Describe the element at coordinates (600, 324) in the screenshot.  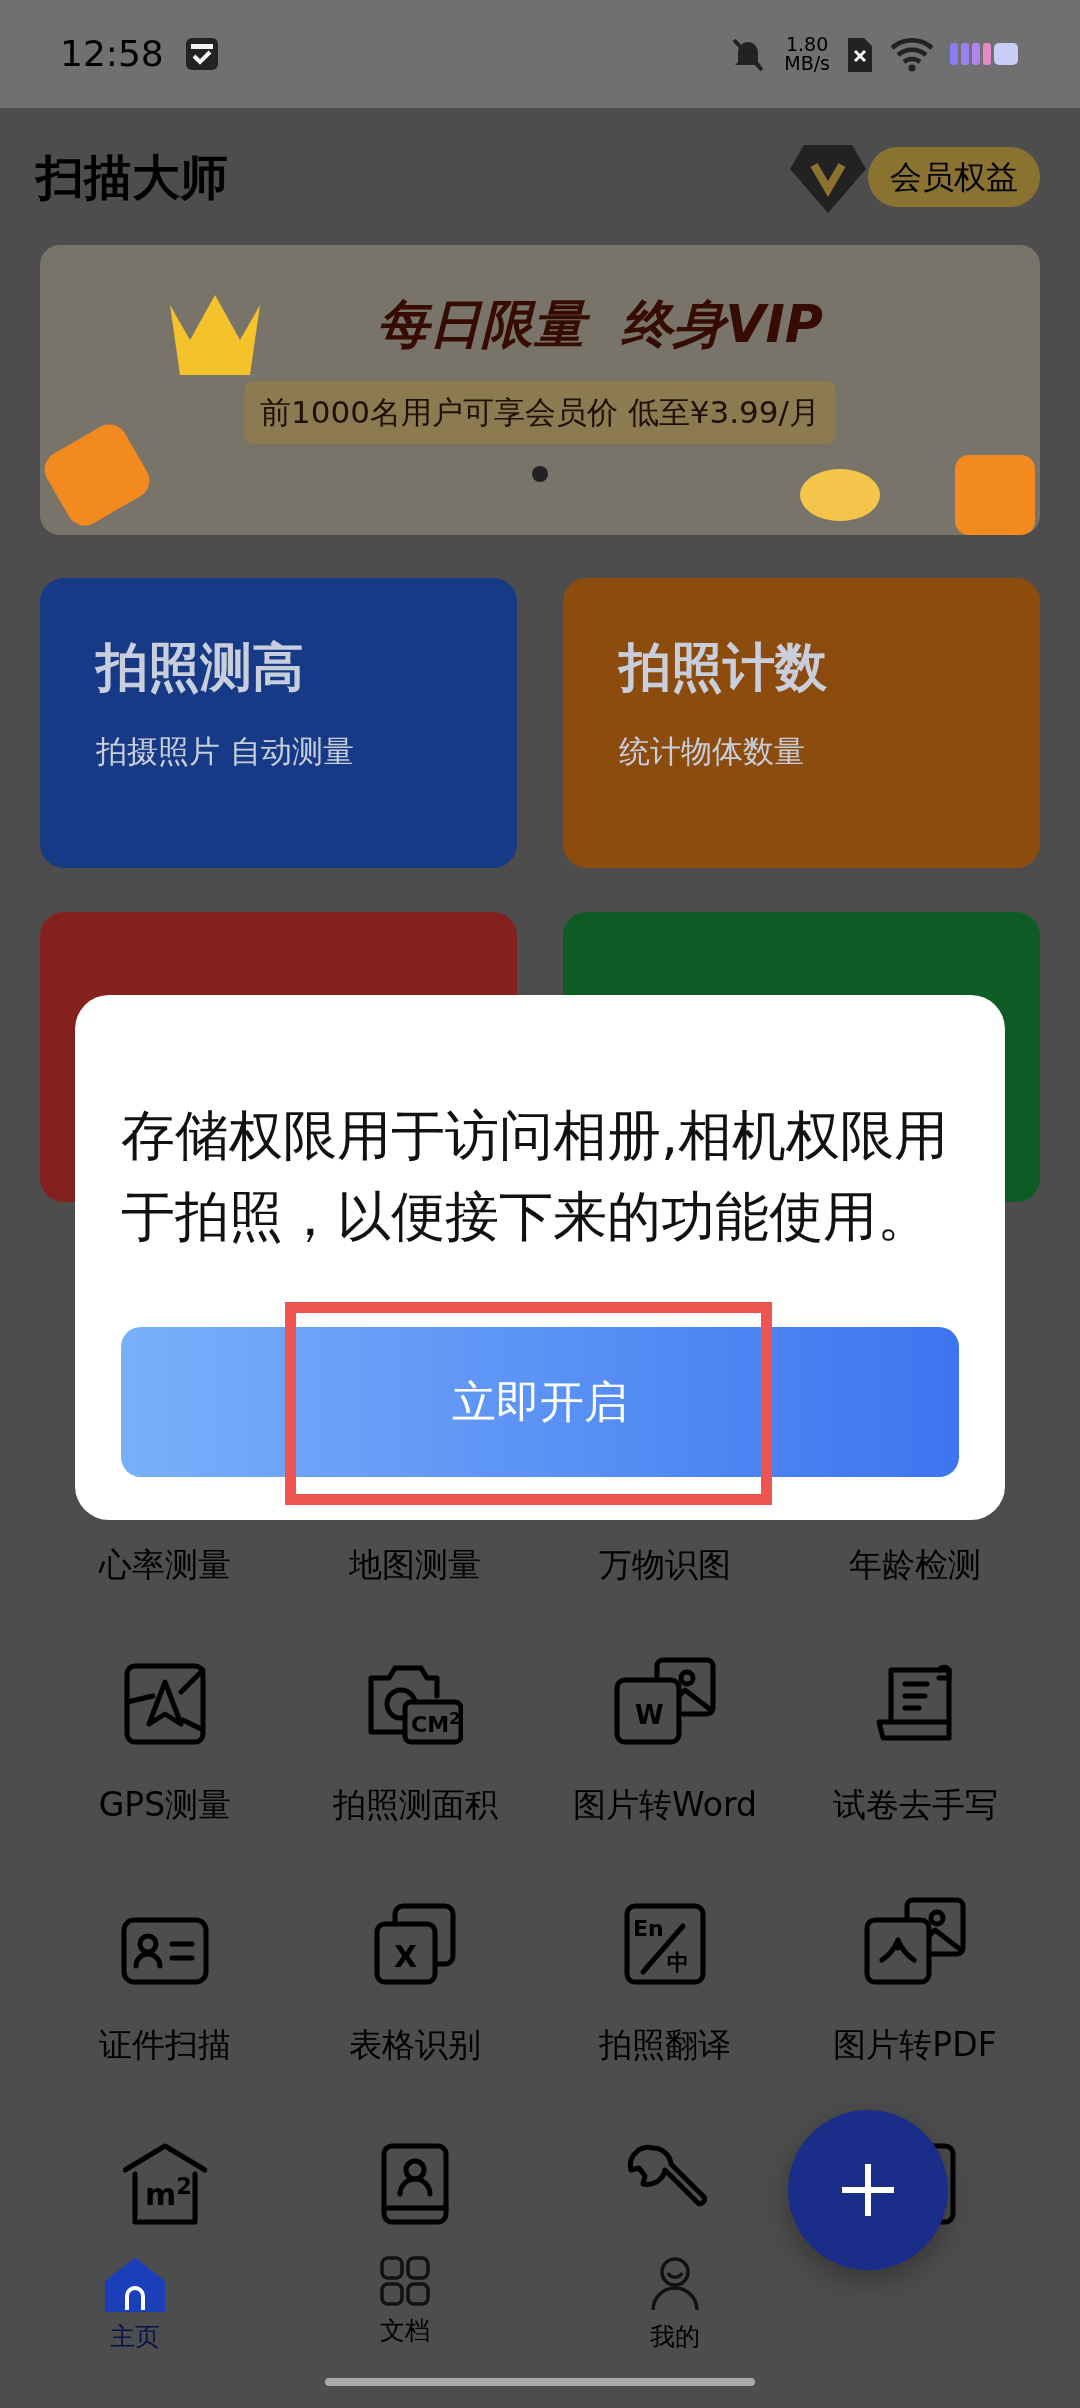
I see `banner-headline: 每日限量 终身VIP` at that location.